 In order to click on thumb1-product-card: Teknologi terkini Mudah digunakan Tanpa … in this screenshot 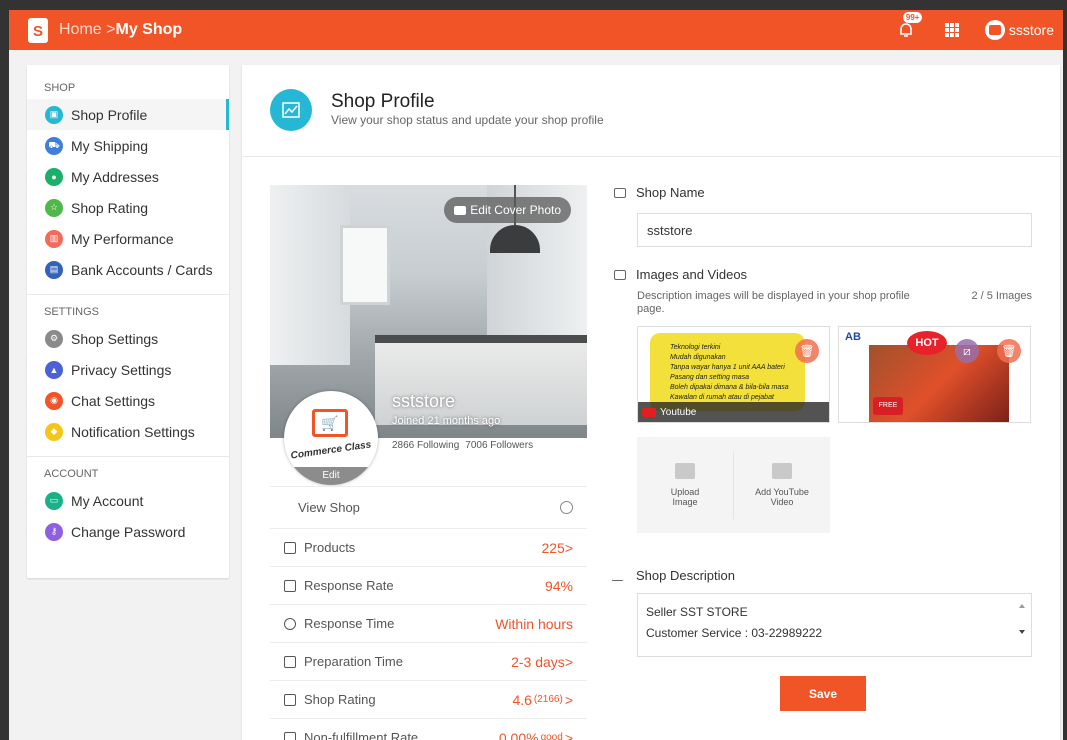, I will do `click(727, 372)`.